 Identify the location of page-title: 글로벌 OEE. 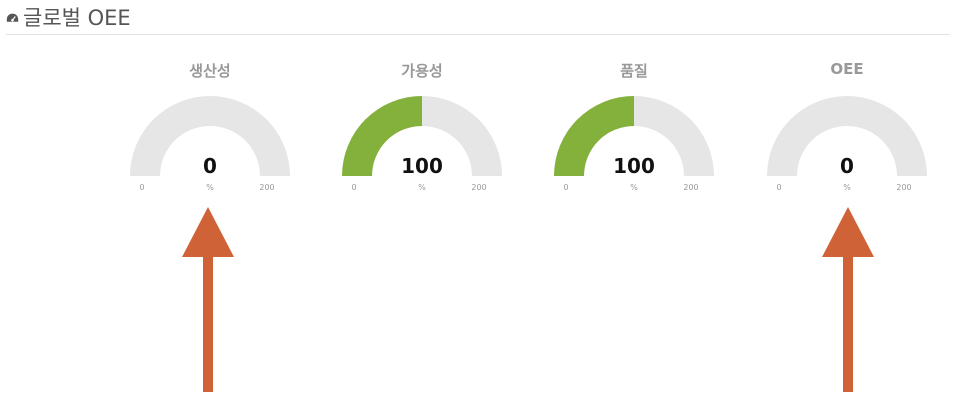
(77, 18).